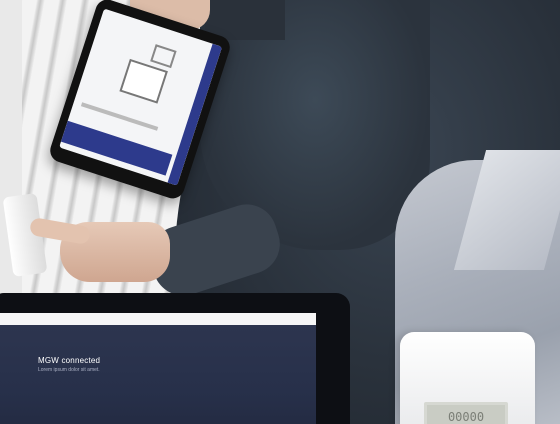  Describe the element at coordinates (158, 319) in the screenshot. I see `laptop-topbar` at that location.